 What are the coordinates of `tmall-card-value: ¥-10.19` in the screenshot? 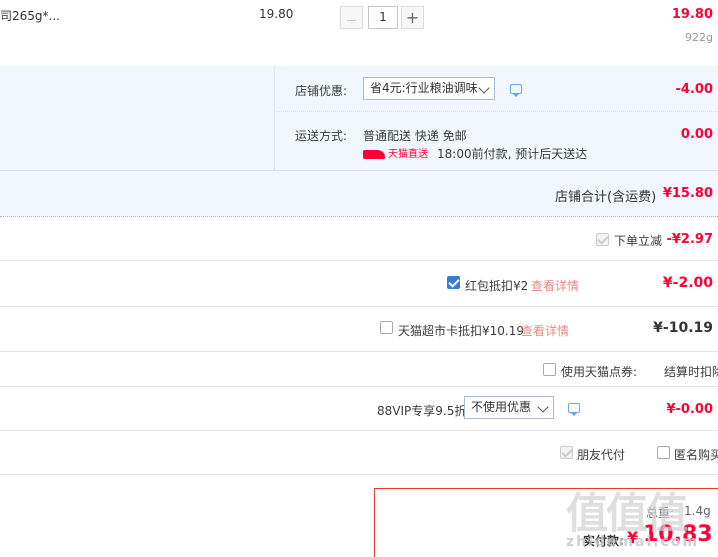 It's located at (683, 328).